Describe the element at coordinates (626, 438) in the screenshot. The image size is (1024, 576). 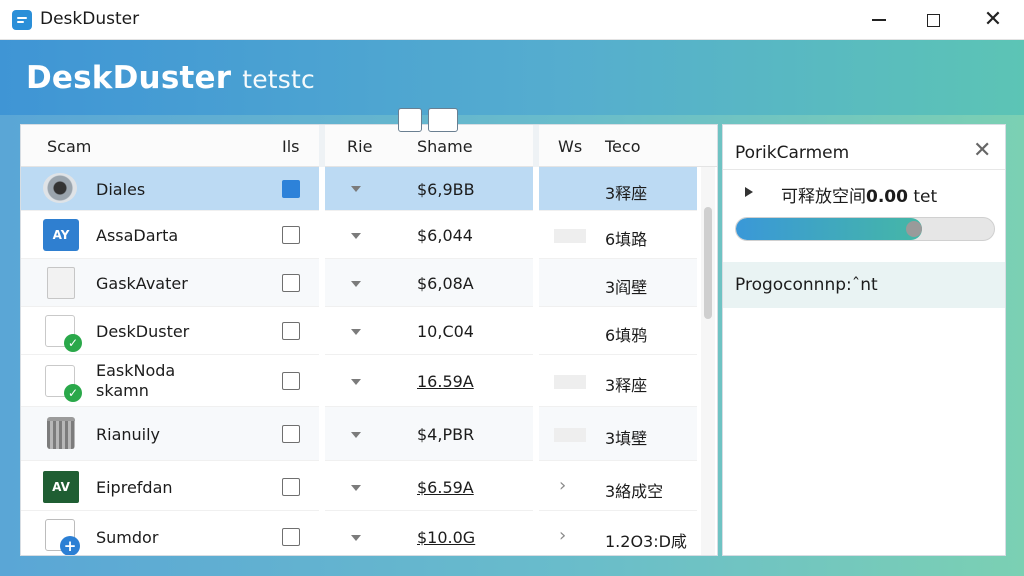
I see `row-tag: 3填壁` at that location.